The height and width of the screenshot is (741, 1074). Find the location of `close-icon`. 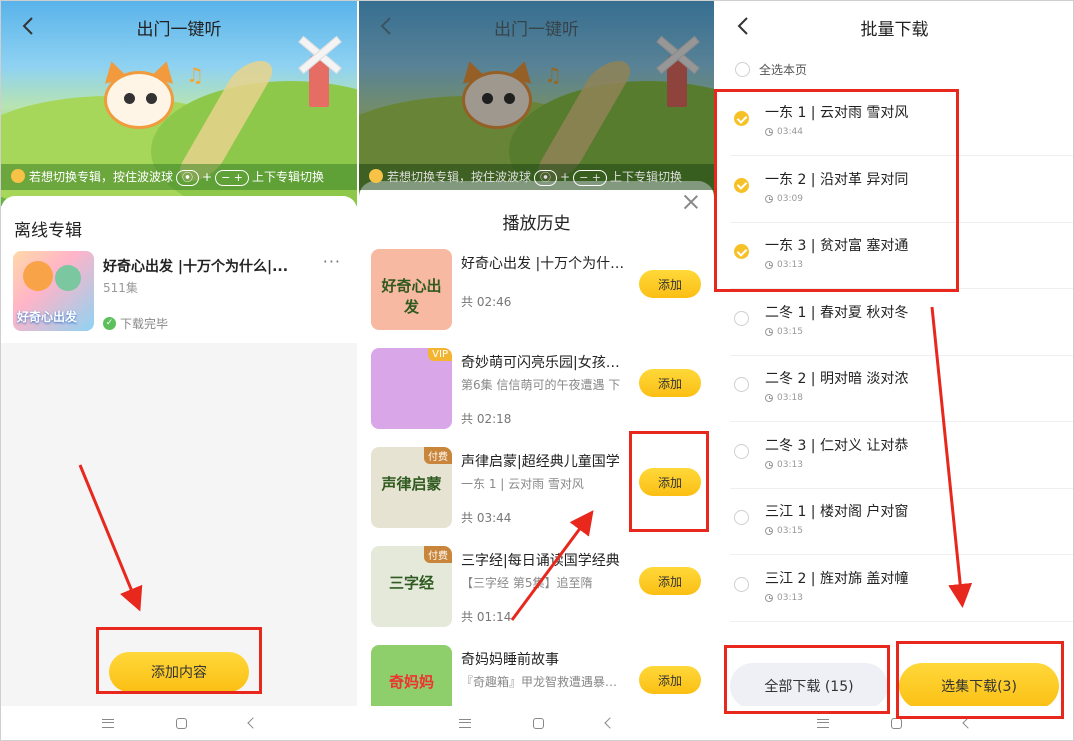

close-icon is located at coordinates (691, 202).